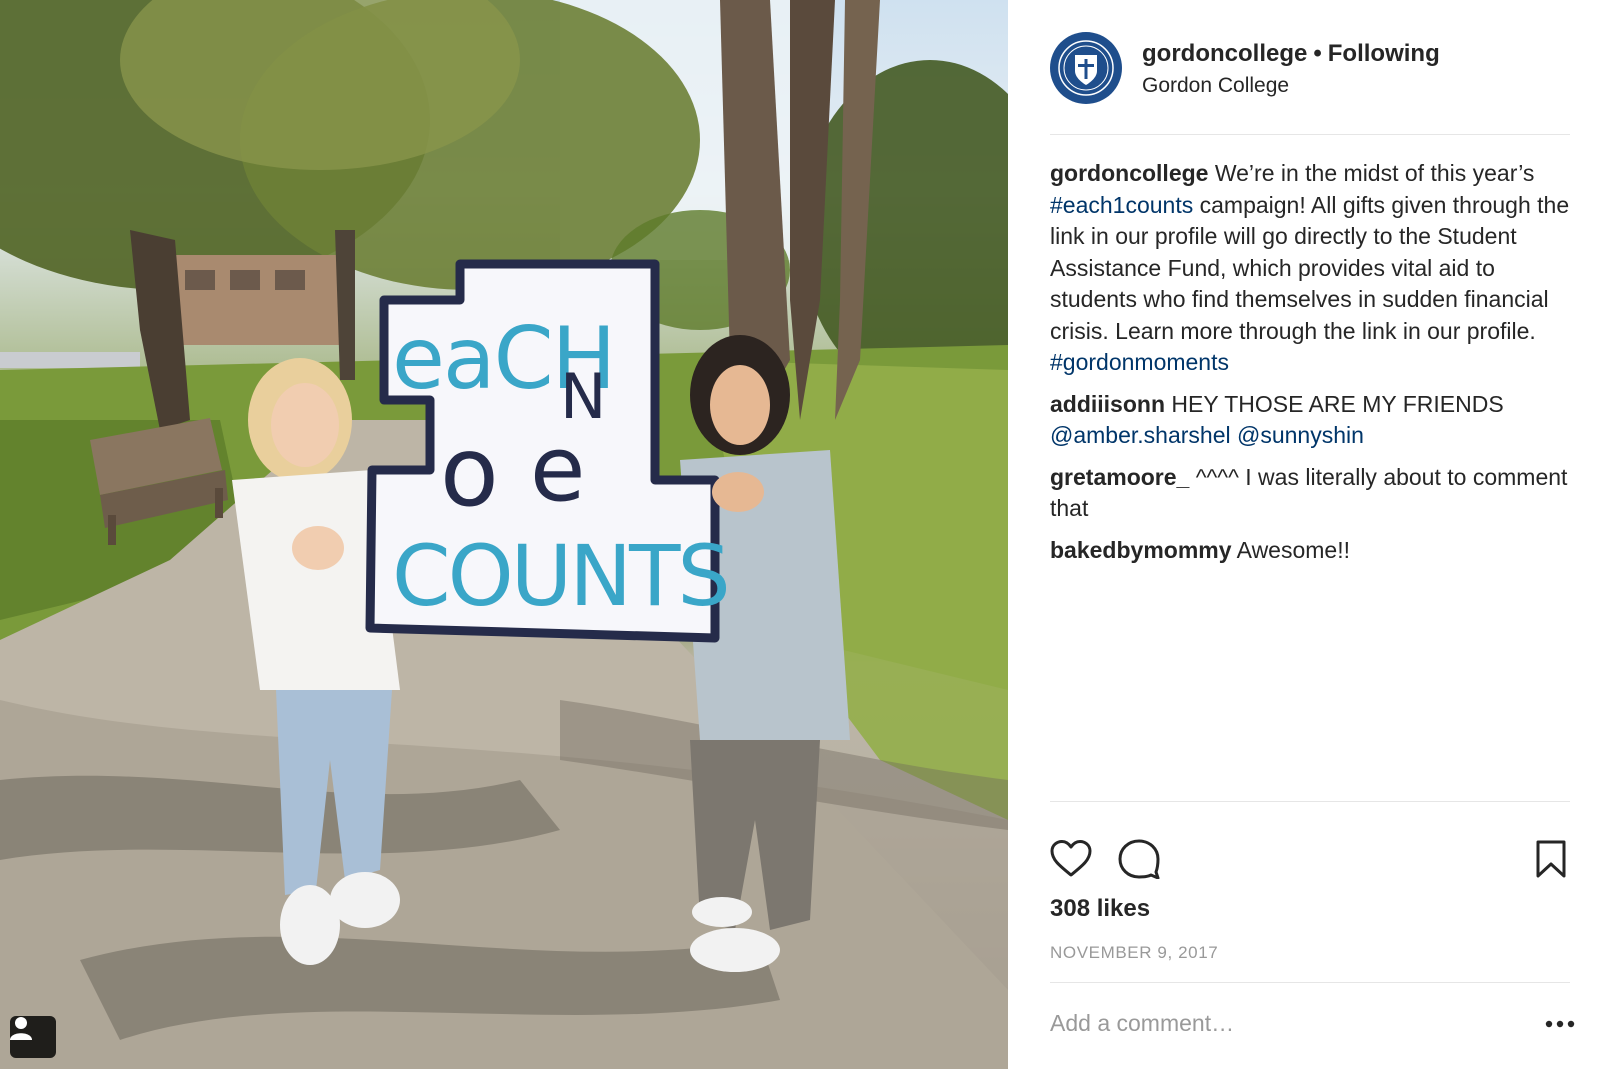 The image size is (1599, 1069). I want to click on comment-text: We’re in the midst of this year’s, so click(1374, 173).